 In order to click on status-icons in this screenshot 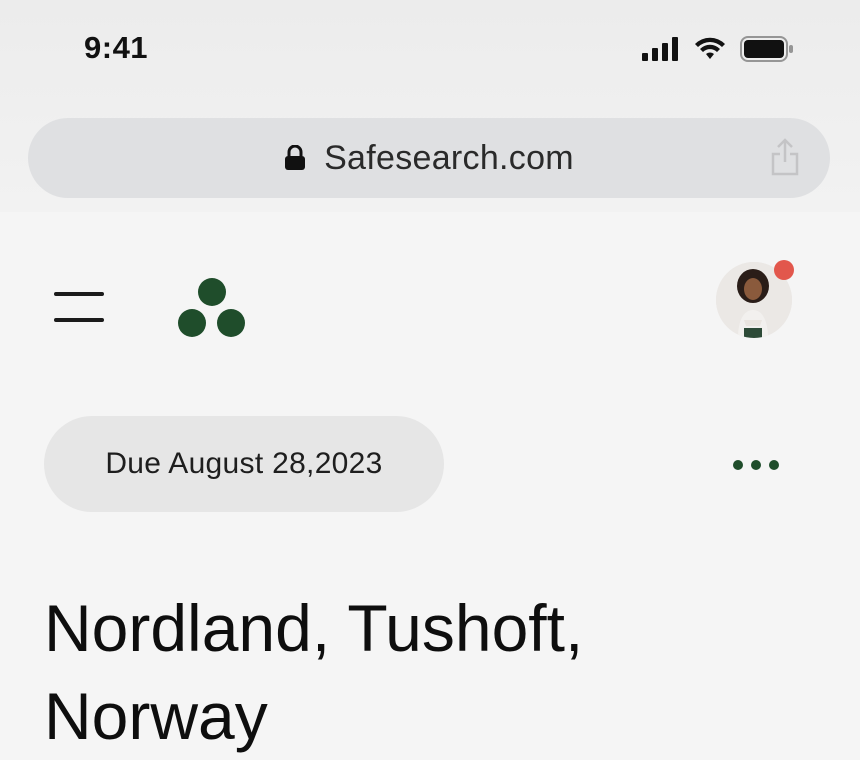, I will do `click(718, 49)`.